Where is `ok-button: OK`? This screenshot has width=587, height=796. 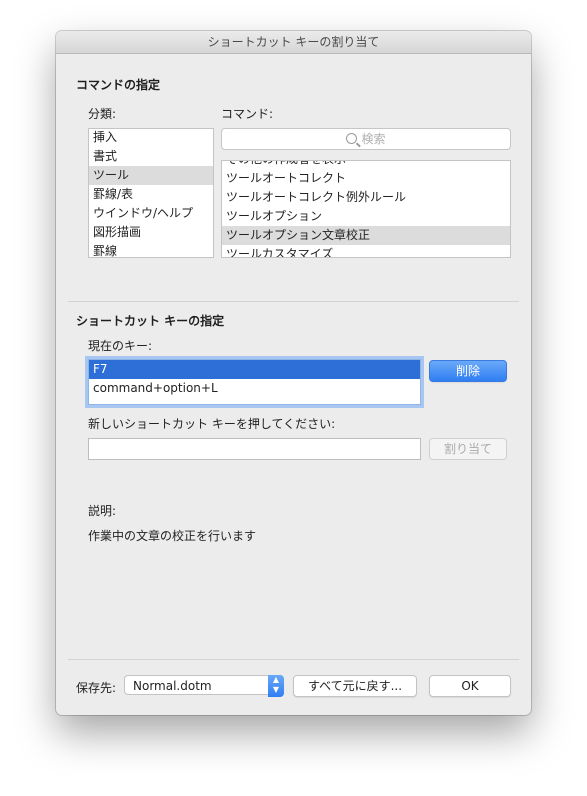
ok-button: OK is located at coordinates (470, 686).